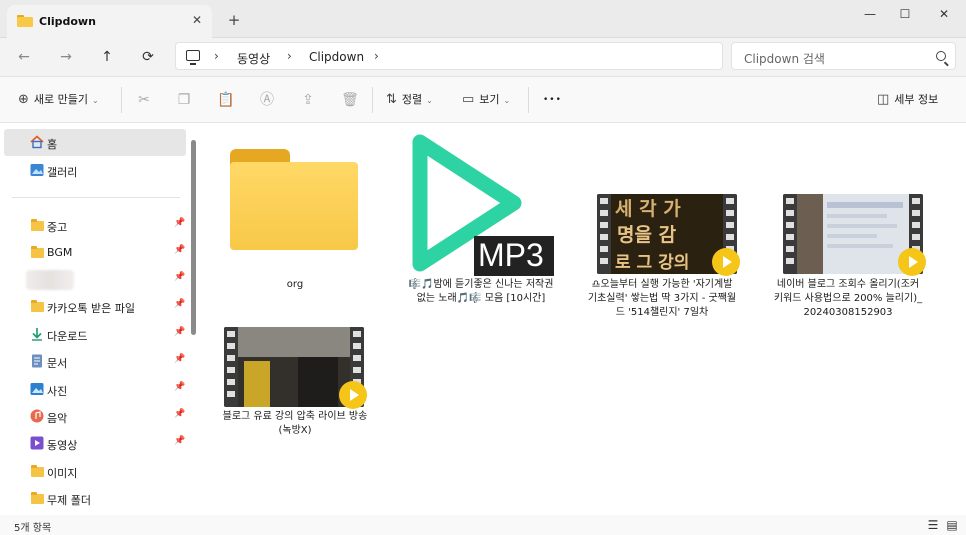 This screenshot has height=535, width=966. I want to click on sidebar-item-label: 다운로드, so click(67, 336).